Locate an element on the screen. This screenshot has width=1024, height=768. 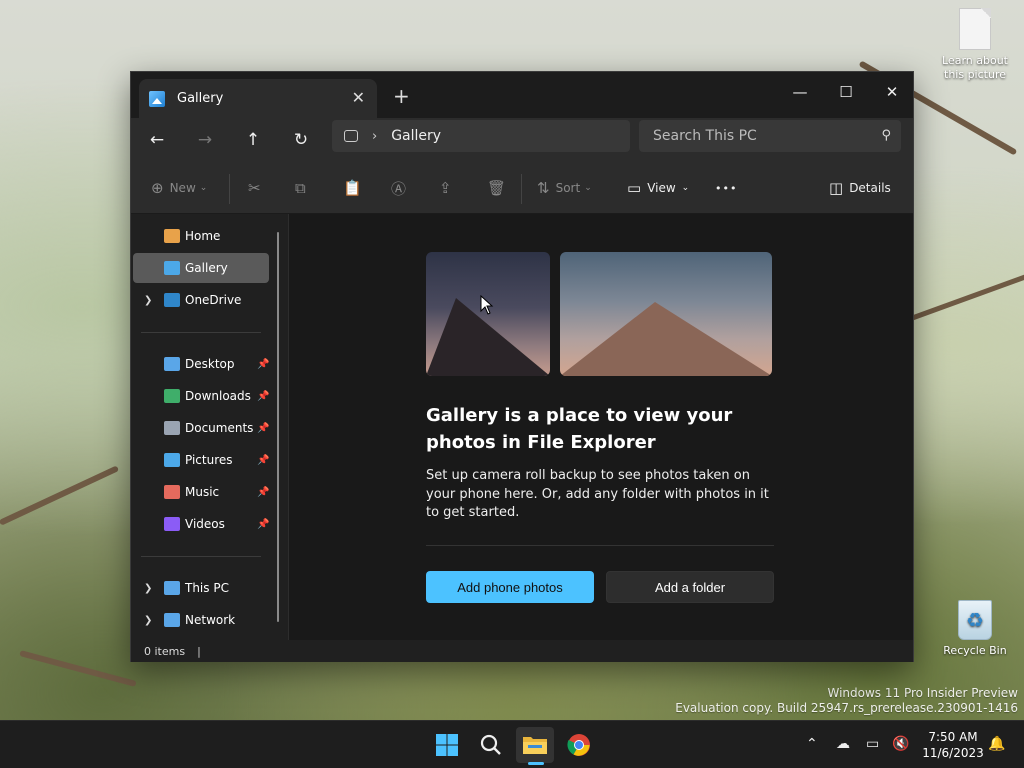
content-divider is located at coordinates (600, 545).